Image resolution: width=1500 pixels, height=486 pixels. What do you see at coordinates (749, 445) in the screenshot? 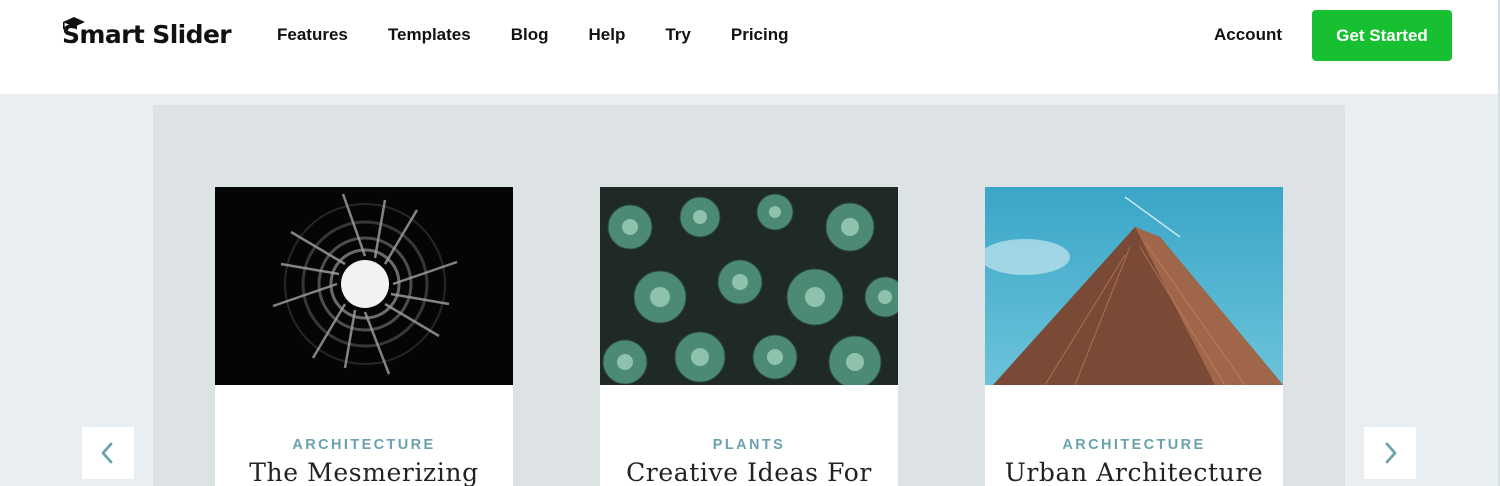
I see `slide-category: PLANTS` at bounding box center [749, 445].